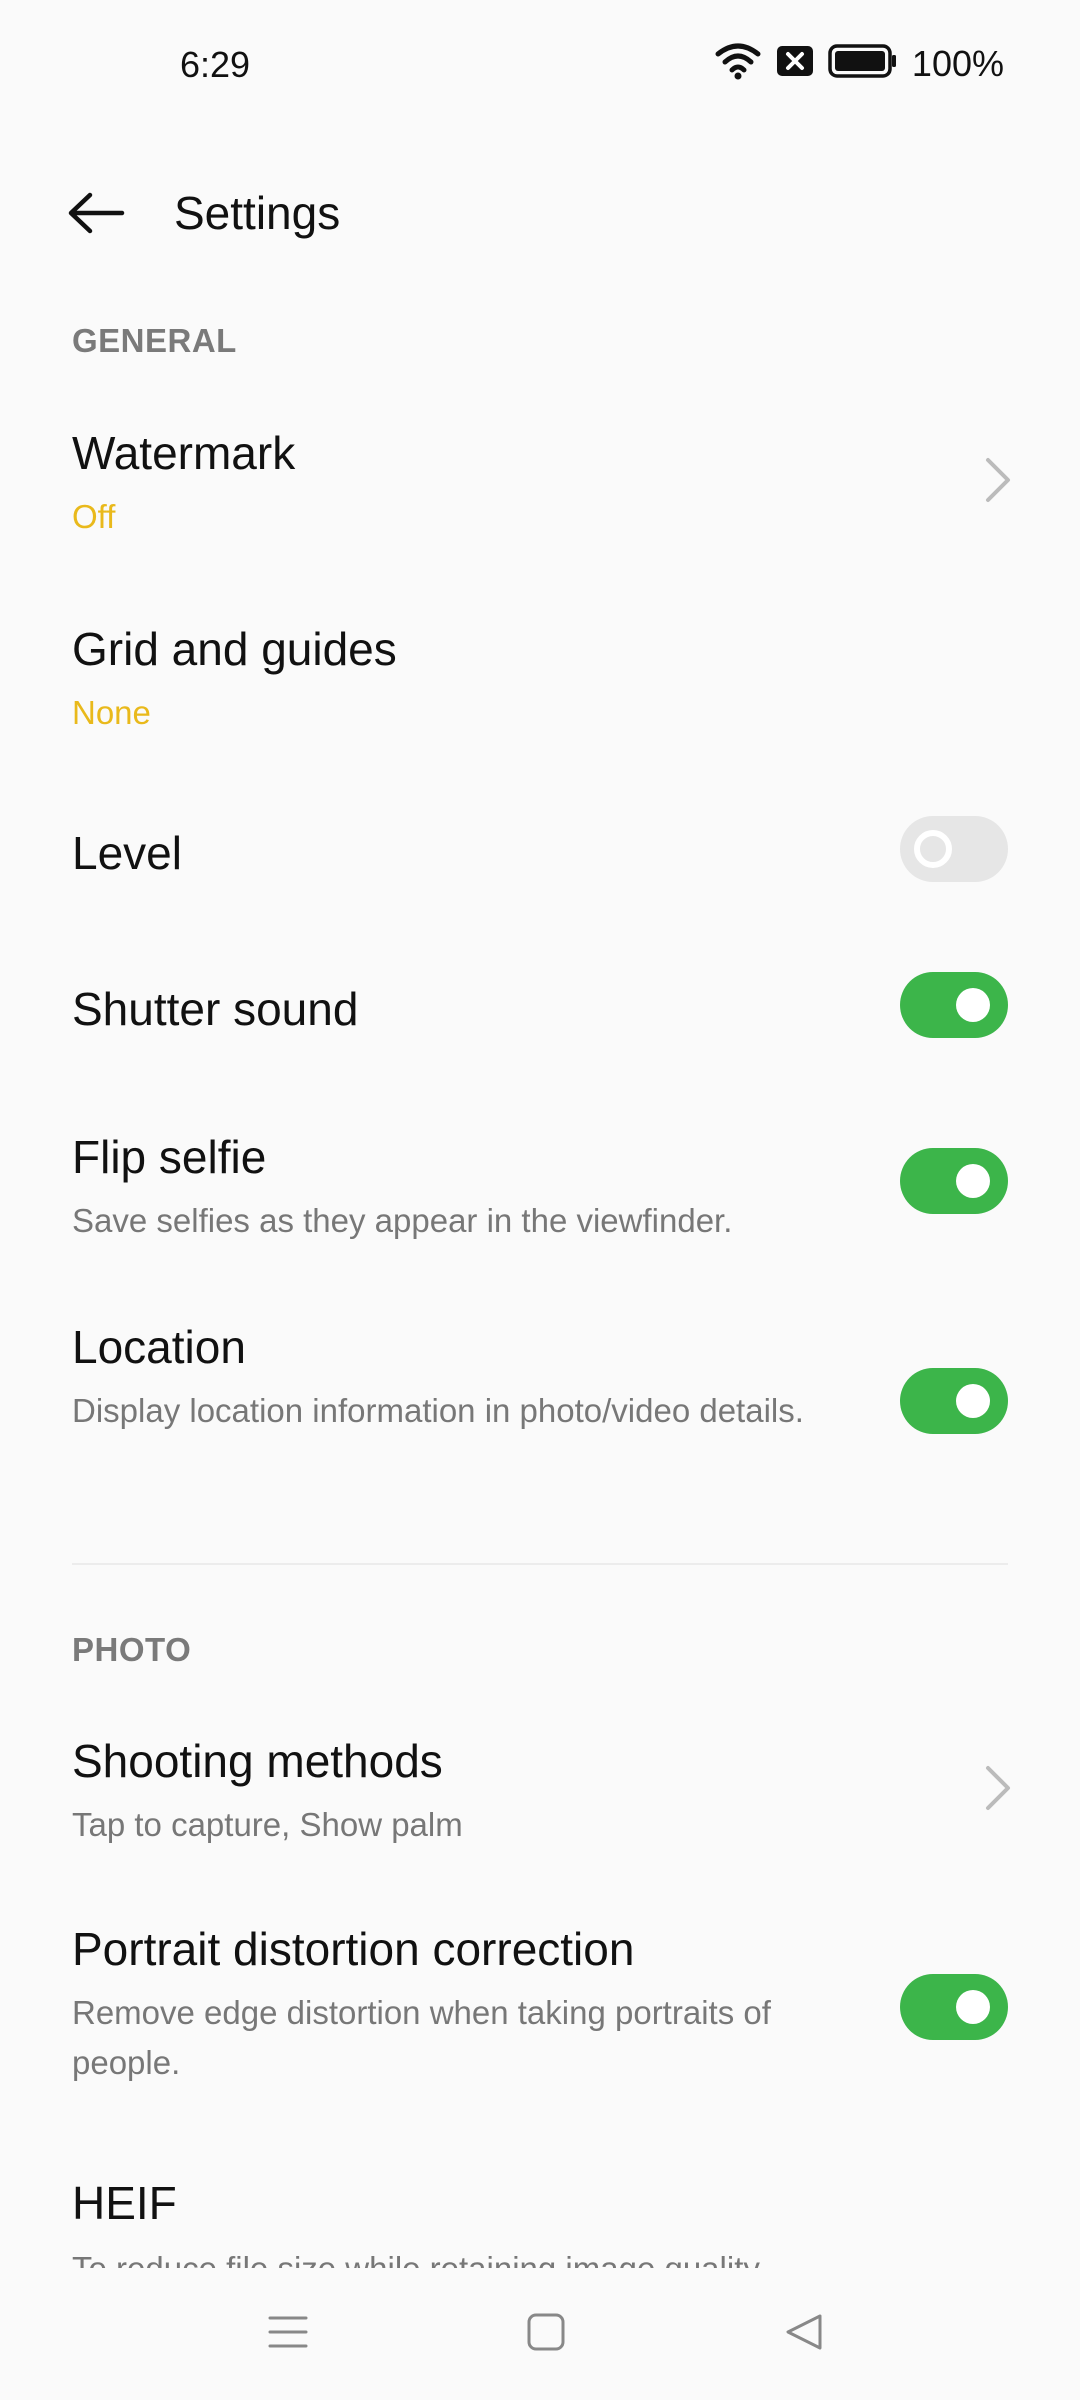 This screenshot has height=2400, width=1080. What do you see at coordinates (154, 340) in the screenshot?
I see `section-header-general: GENERAL` at bounding box center [154, 340].